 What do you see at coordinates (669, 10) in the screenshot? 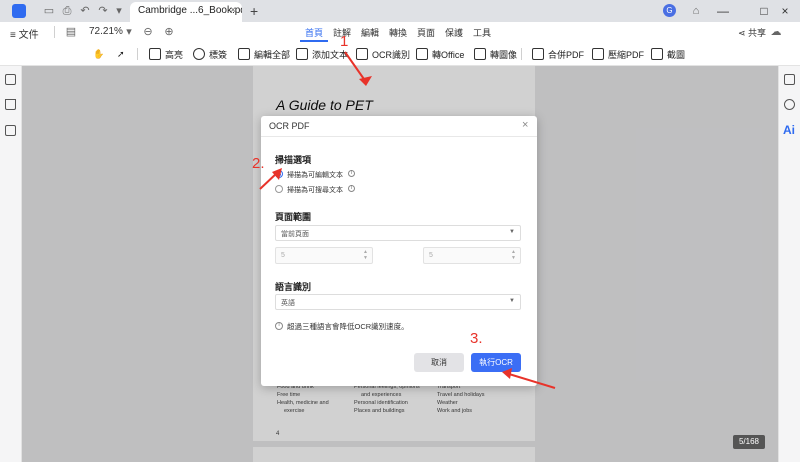
I see `avatar: G` at bounding box center [669, 10].